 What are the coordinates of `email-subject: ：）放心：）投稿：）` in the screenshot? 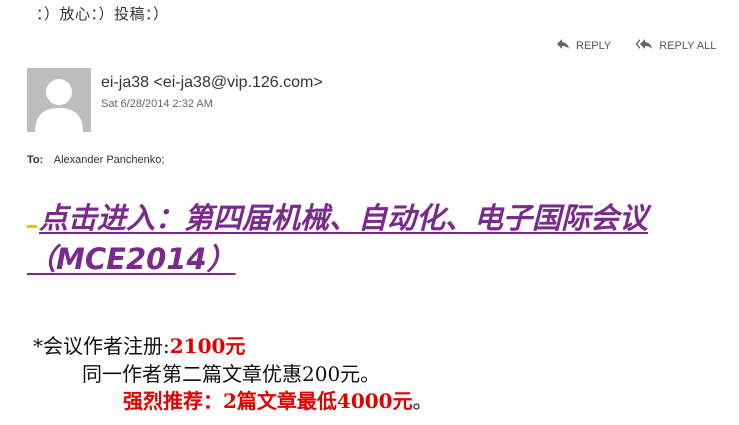 It's located at (102, 14).